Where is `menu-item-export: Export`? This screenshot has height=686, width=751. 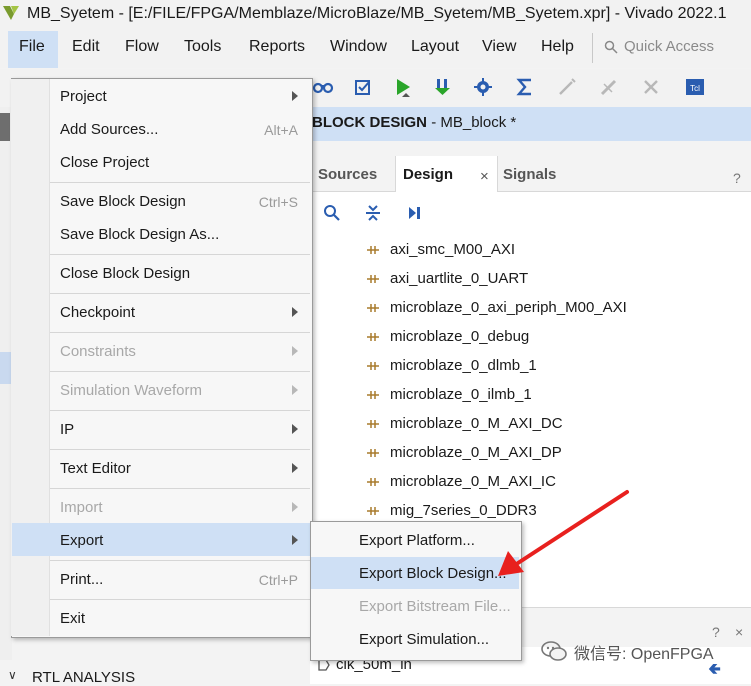 menu-item-export: Export is located at coordinates (161, 541).